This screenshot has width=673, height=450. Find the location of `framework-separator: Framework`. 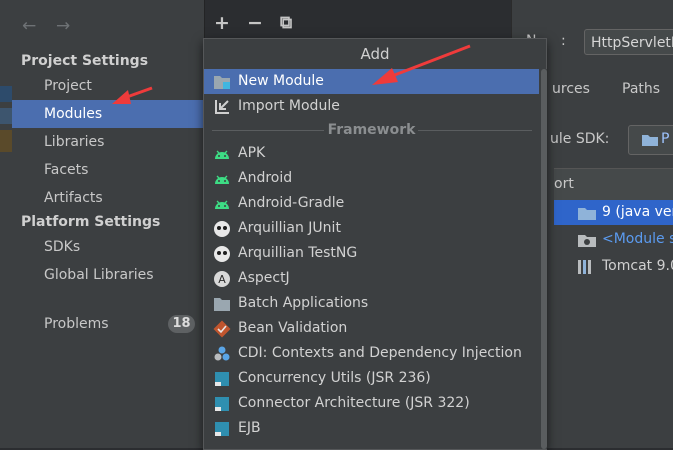

framework-separator: Framework is located at coordinates (371, 130).